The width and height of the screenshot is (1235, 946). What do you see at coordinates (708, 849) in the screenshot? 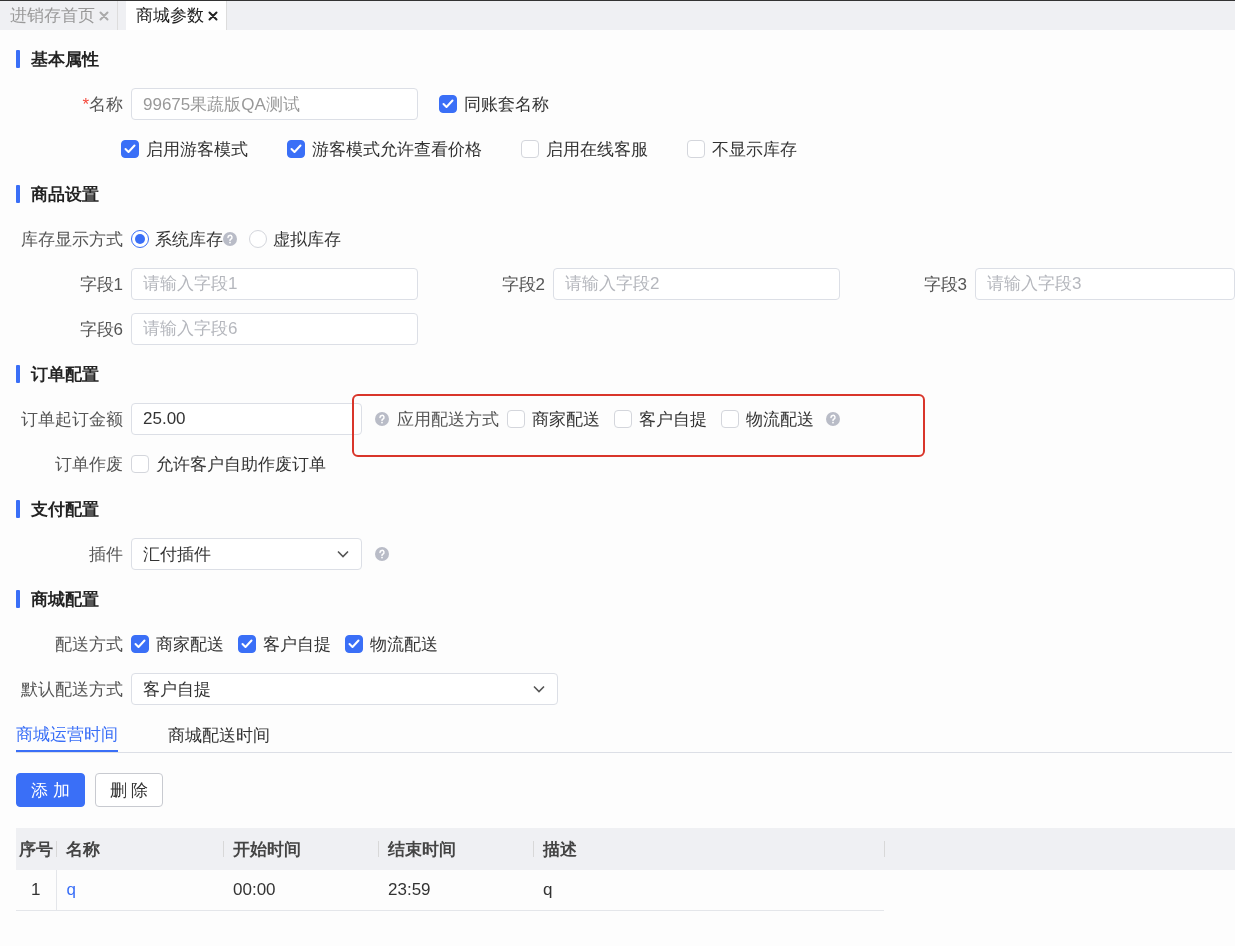
I see `column-header: 描述` at bounding box center [708, 849].